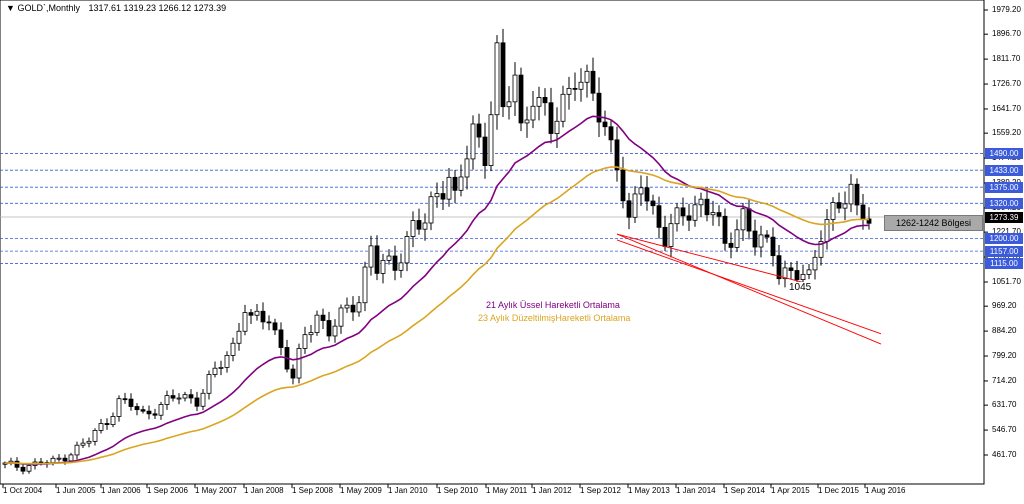 The image size is (1024, 504). I want to click on level-tag: 1375.00, so click(1004, 188).